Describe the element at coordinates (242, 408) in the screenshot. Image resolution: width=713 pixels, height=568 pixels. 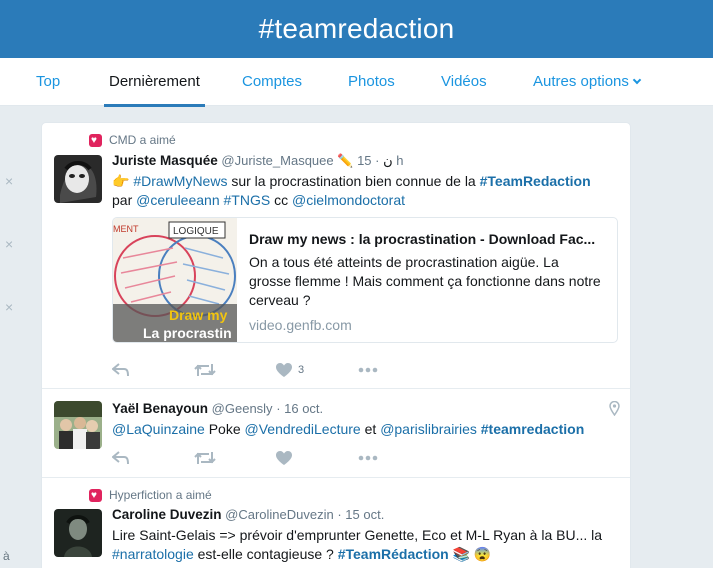
I see `author-handle: @Geensly` at that location.